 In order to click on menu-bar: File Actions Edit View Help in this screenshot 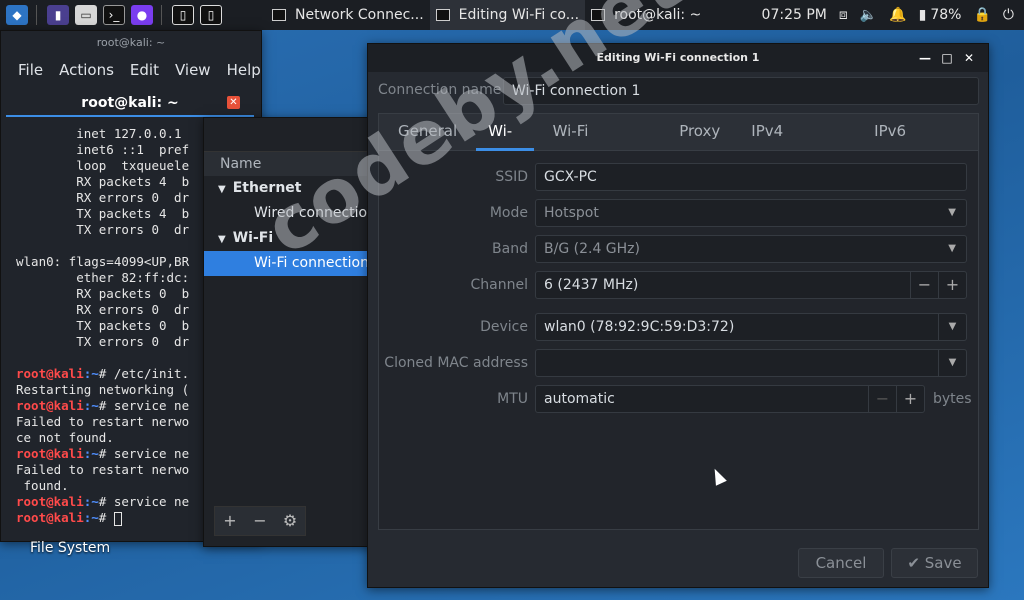, I will do `click(131, 70)`.